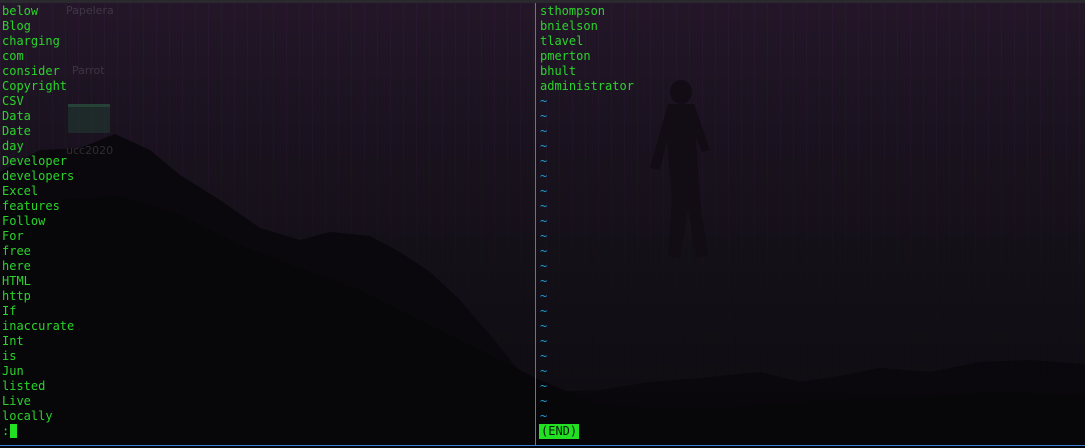 Image resolution: width=1085 pixels, height=448 pixels. What do you see at coordinates (35, 161) in the screenshot?
I see `terminal-line: Developer` at bounding box center [35, 161].